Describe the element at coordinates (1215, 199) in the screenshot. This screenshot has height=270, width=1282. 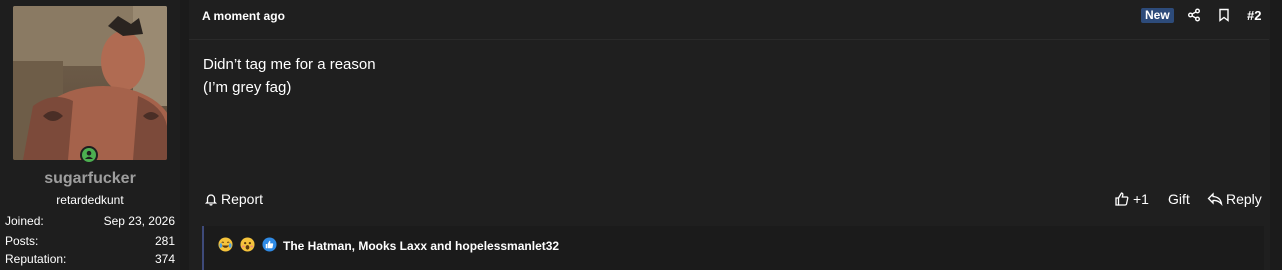
I see `reply-arrow-icon` at that location.